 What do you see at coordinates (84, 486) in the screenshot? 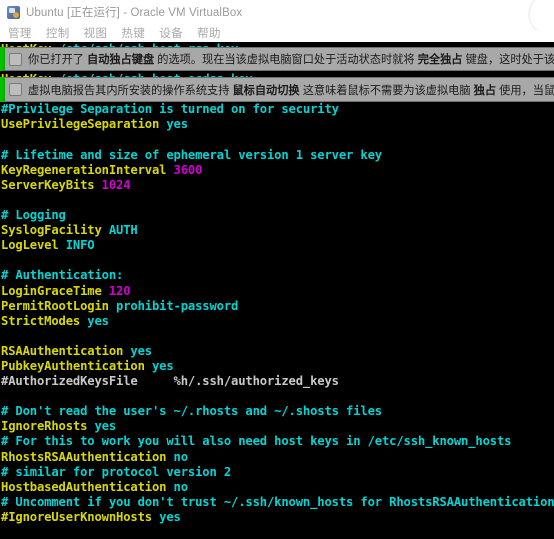
I see `terminal-text-segment: HostbasedAuthentication` at bounding box center [84, 486].